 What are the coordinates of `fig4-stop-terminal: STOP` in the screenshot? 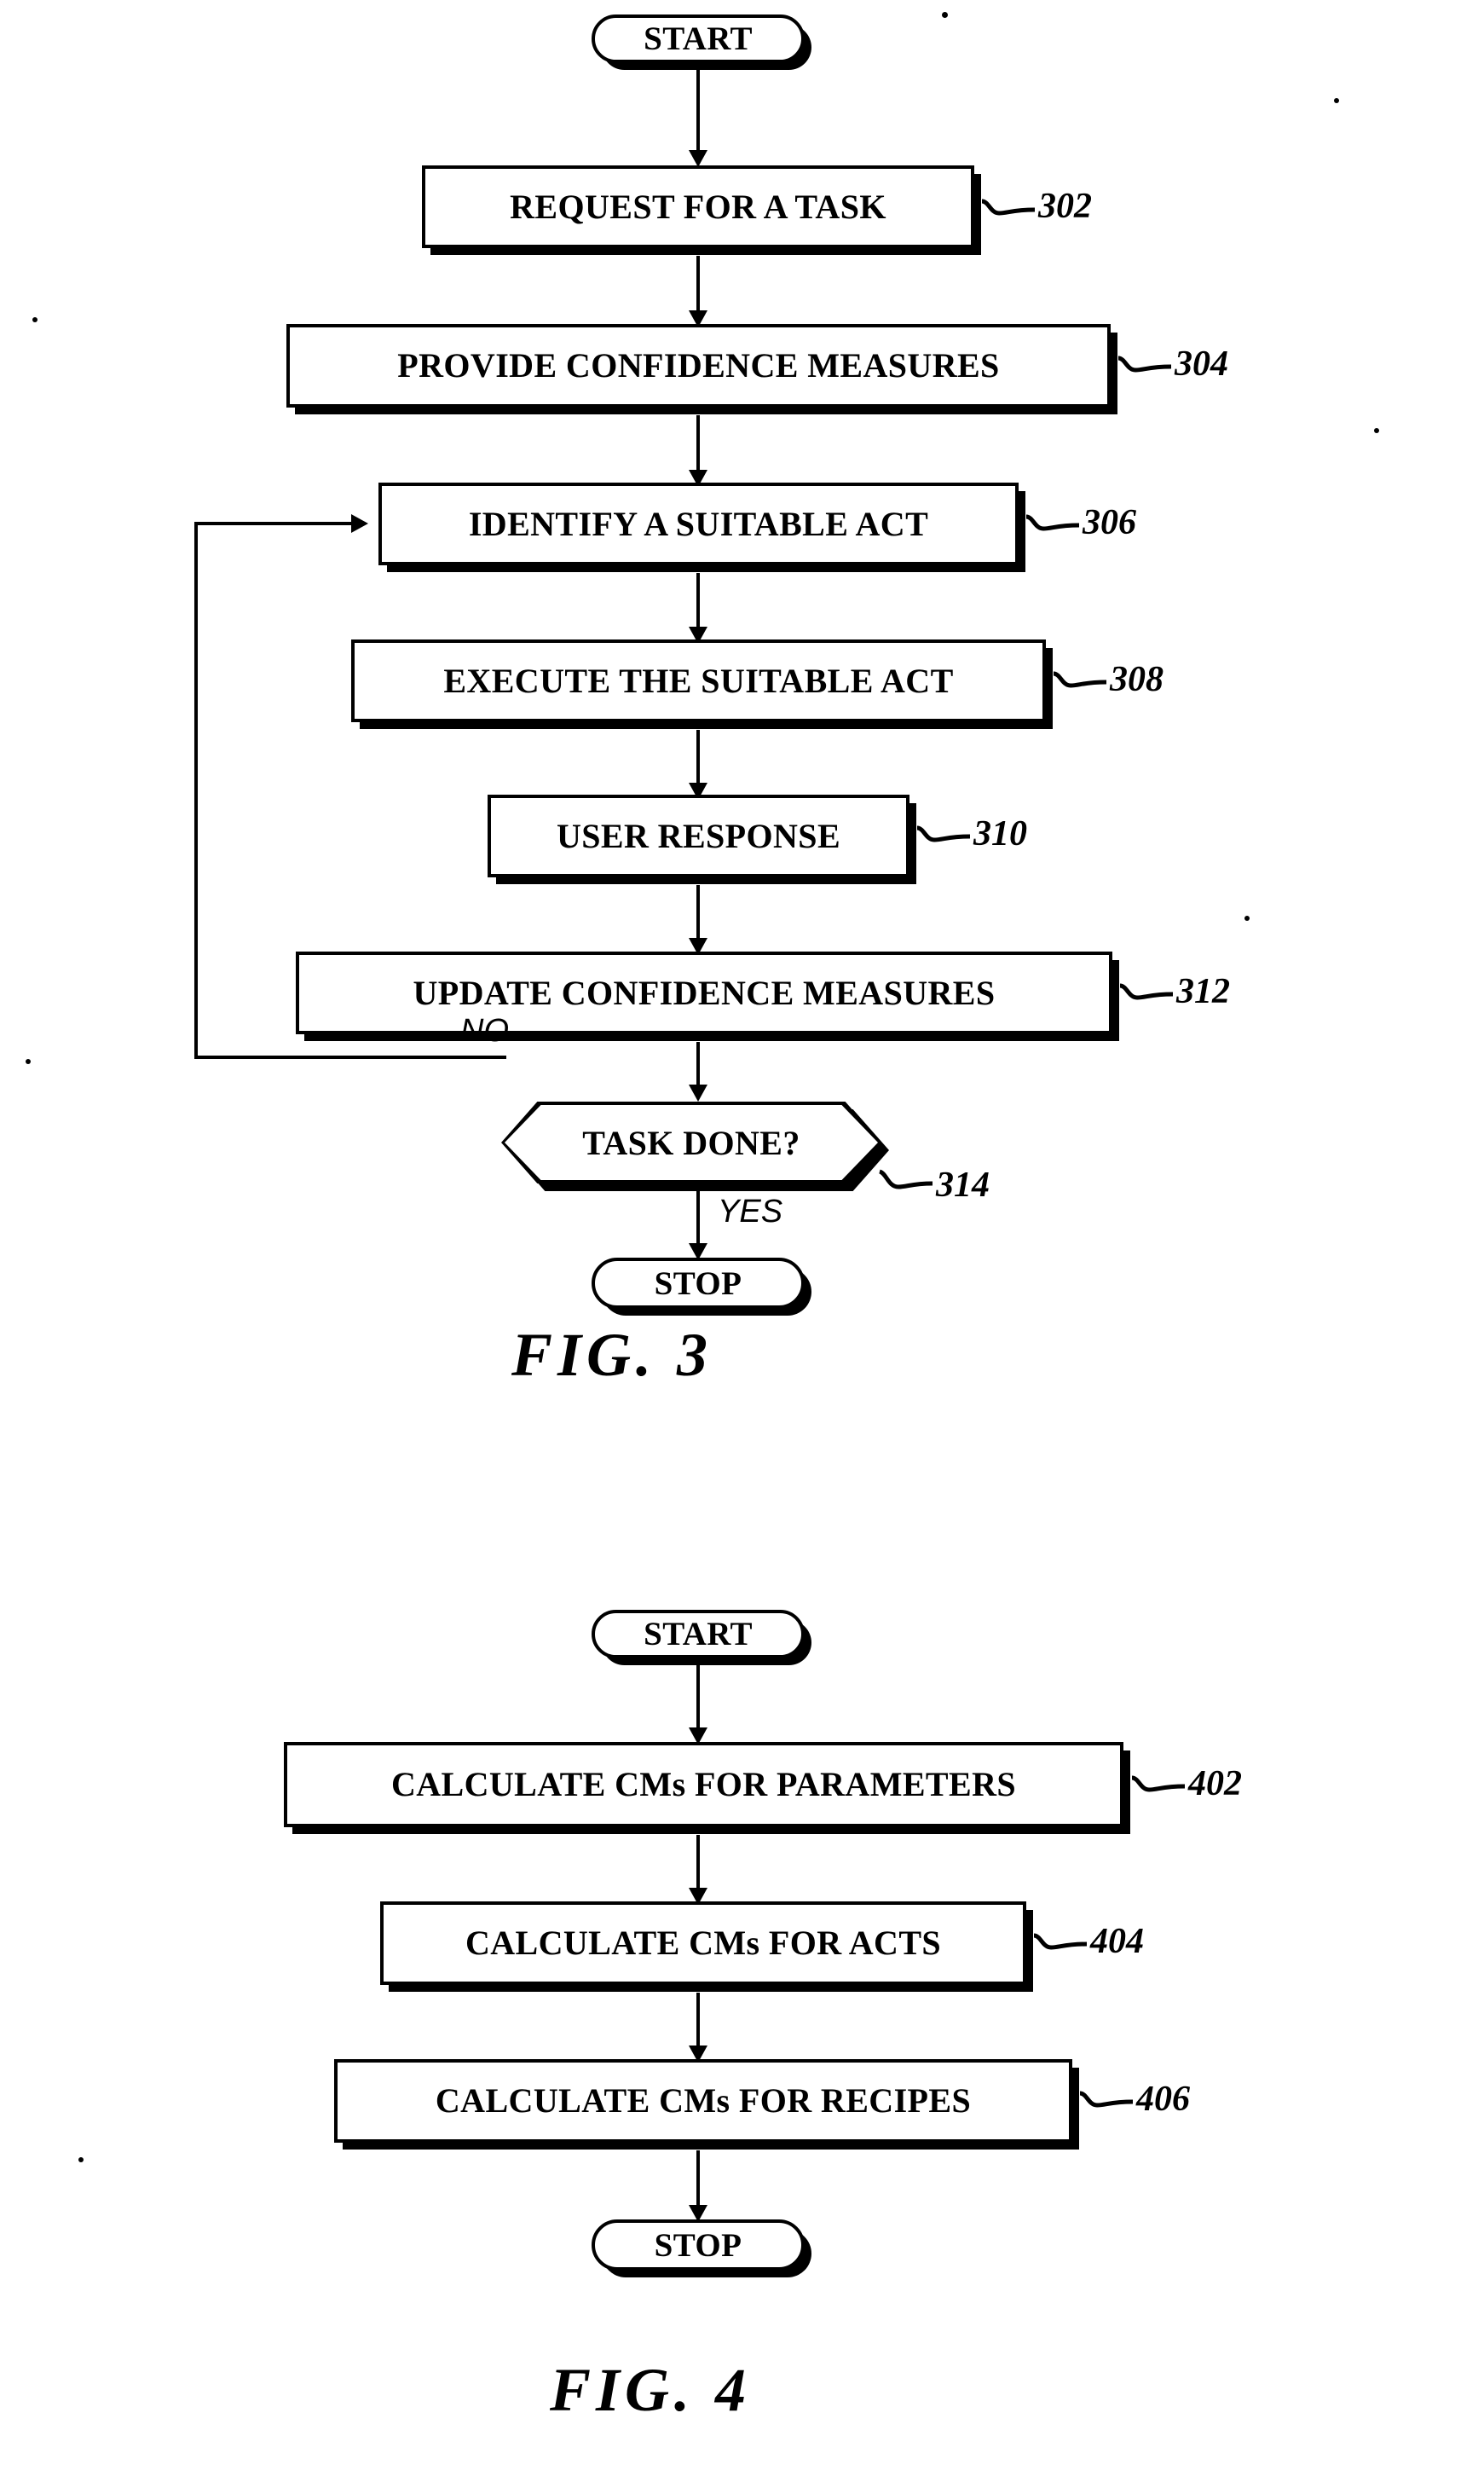 It's located at (698, 2245).